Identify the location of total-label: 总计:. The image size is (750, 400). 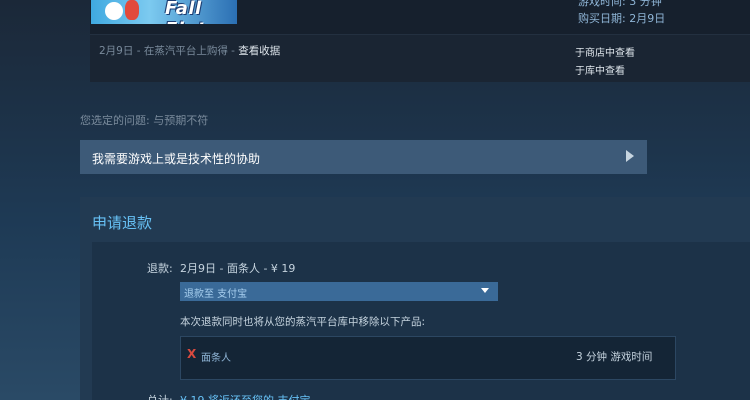
(160, 396).